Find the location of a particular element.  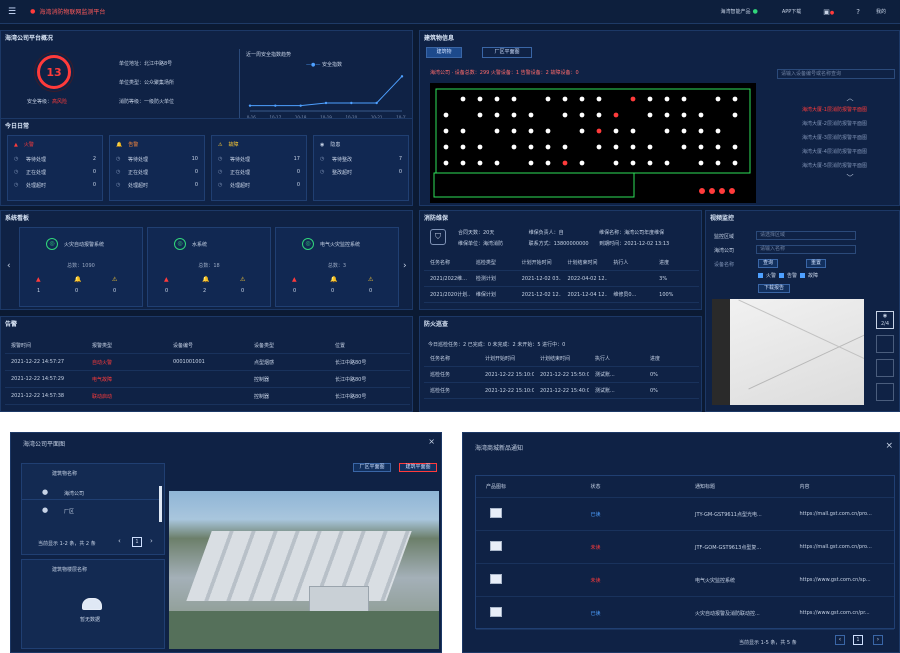

system-card: ◎ 水系统 总数：18 ▲ 0 🔔 2 ⚠ 0 is located at coordinates (209, 267).